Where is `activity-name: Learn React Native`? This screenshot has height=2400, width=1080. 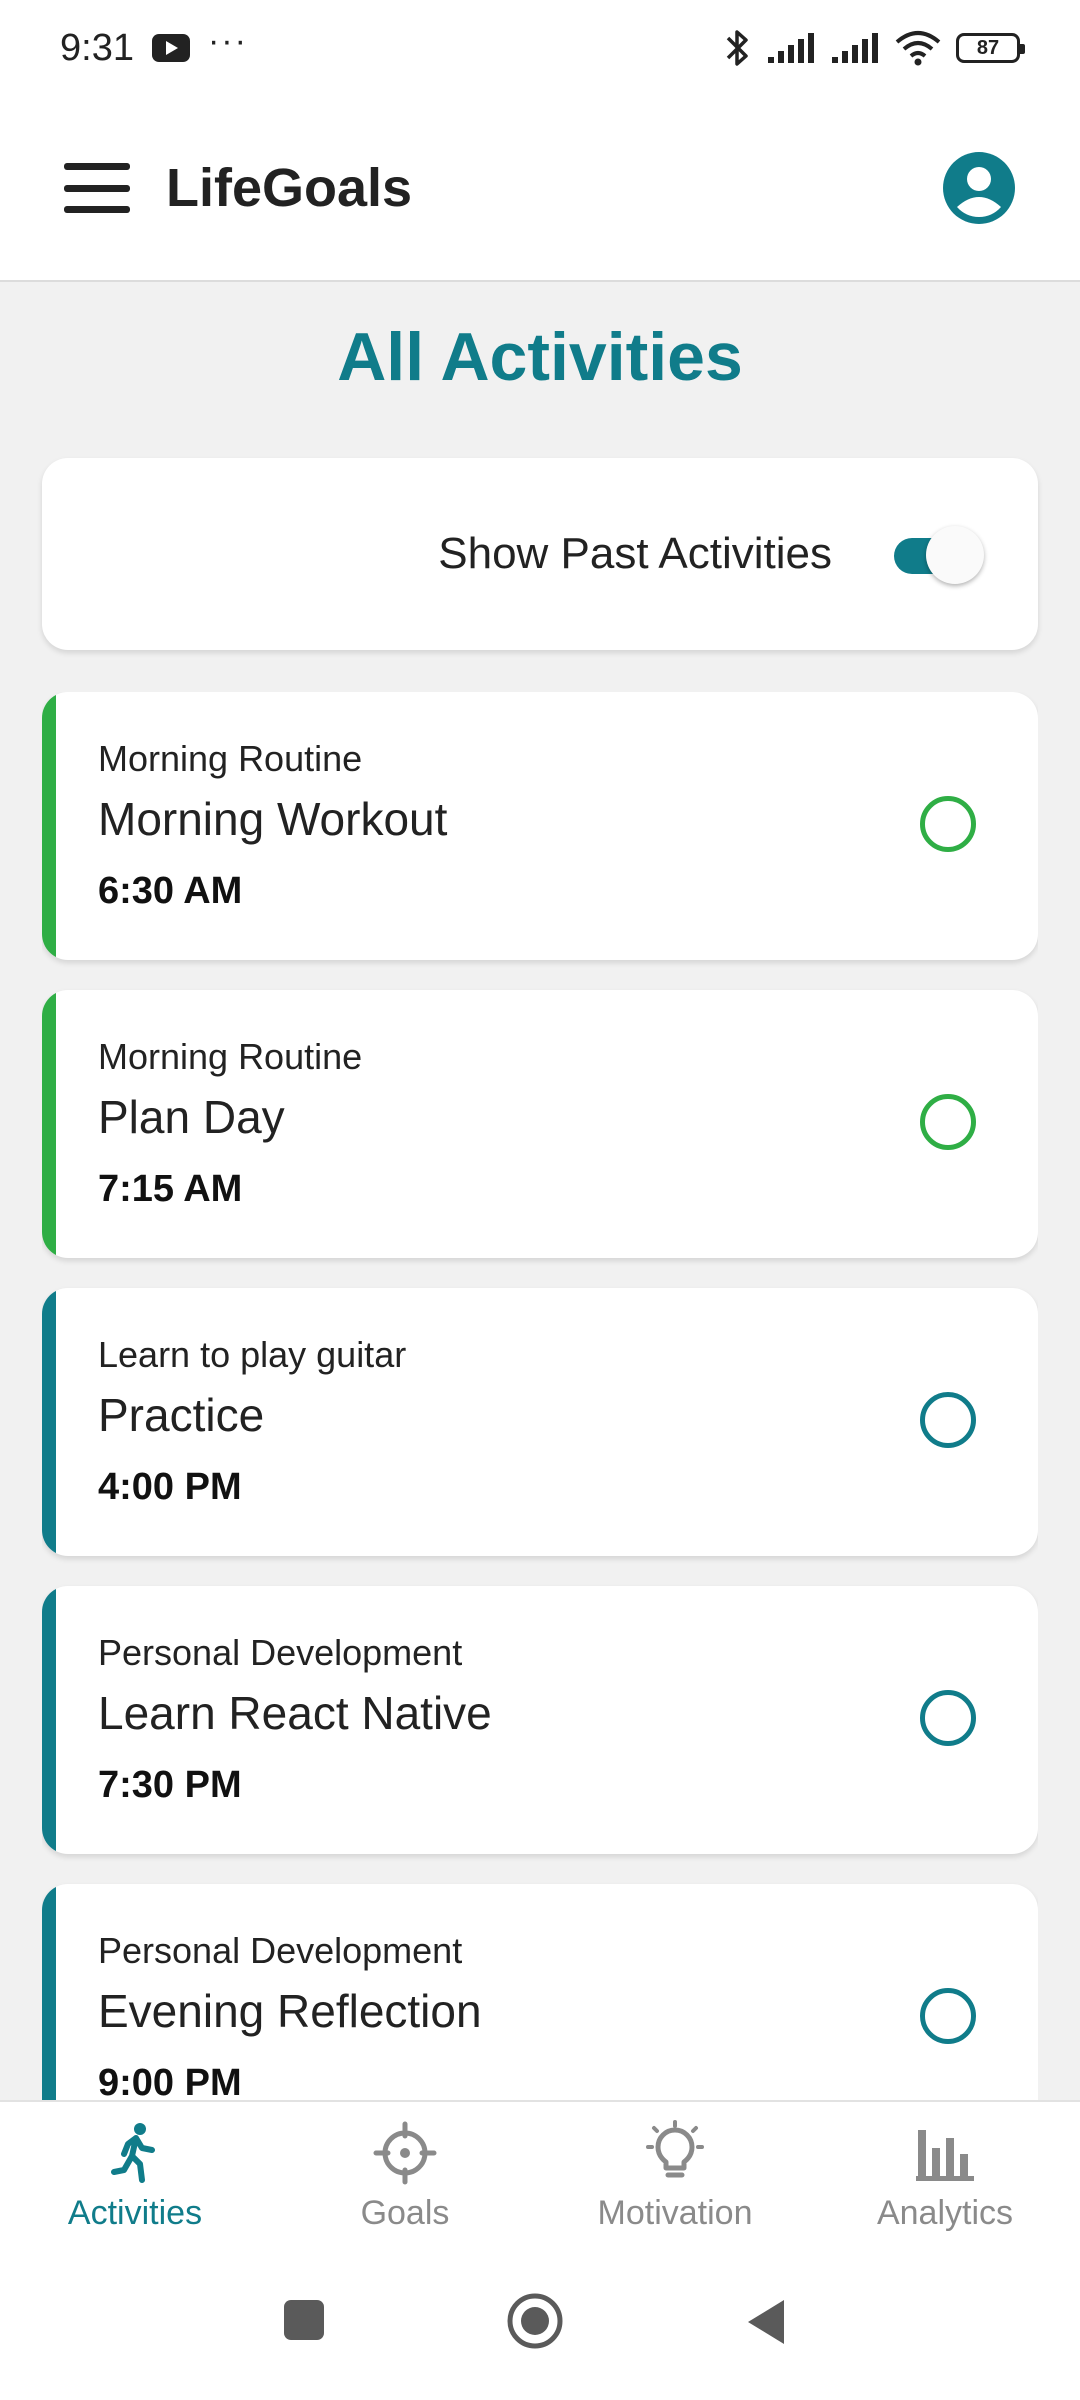
activity-name: Learn React Native is located at coordinates (295, 1713).